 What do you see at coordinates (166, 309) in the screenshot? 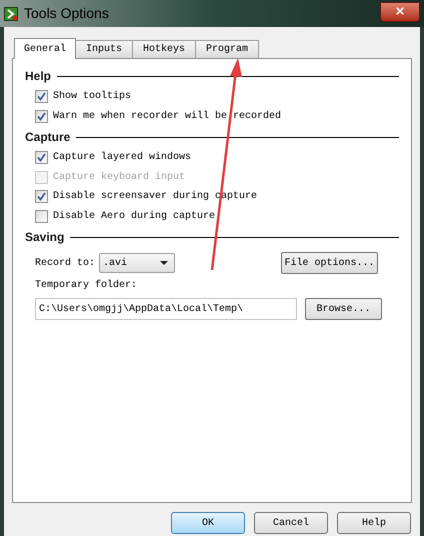
I see `folder-input-field: C:\Users\omgjj\AppData\Local\Temp\` at bounding box center [166, 309].